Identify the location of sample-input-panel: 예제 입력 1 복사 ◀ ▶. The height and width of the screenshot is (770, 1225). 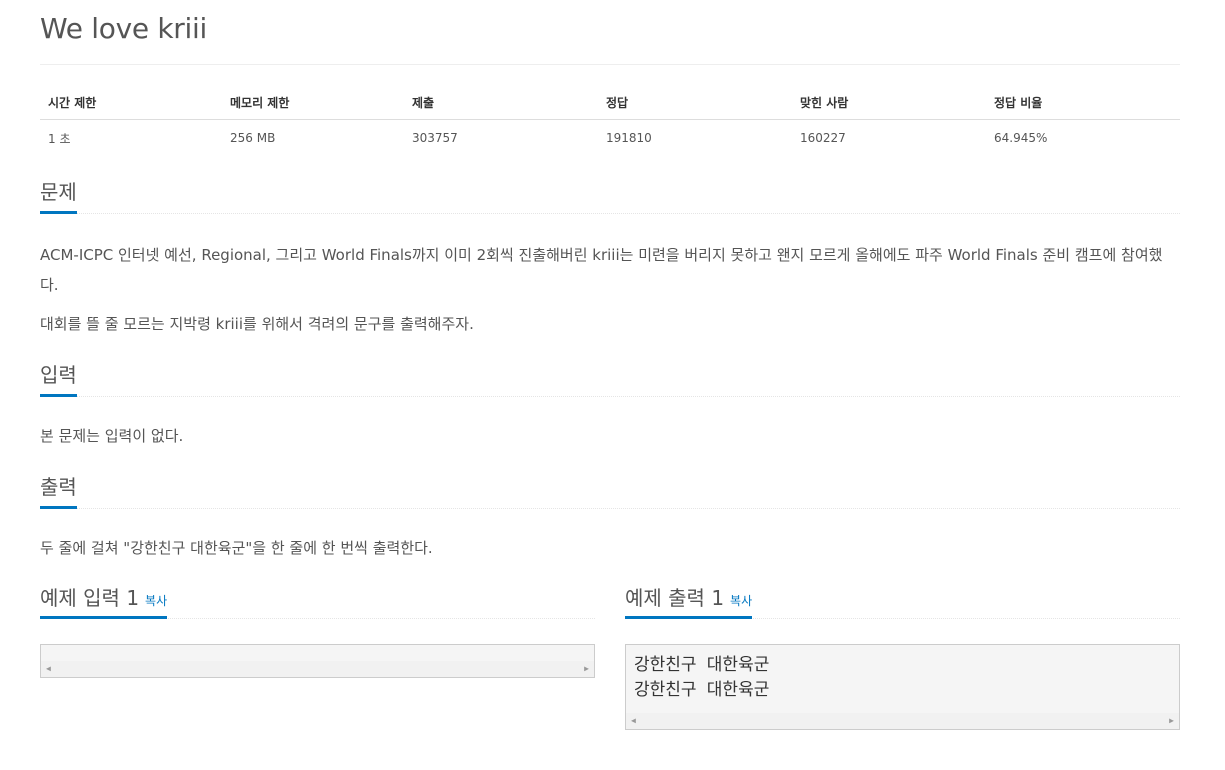
(317, 655).